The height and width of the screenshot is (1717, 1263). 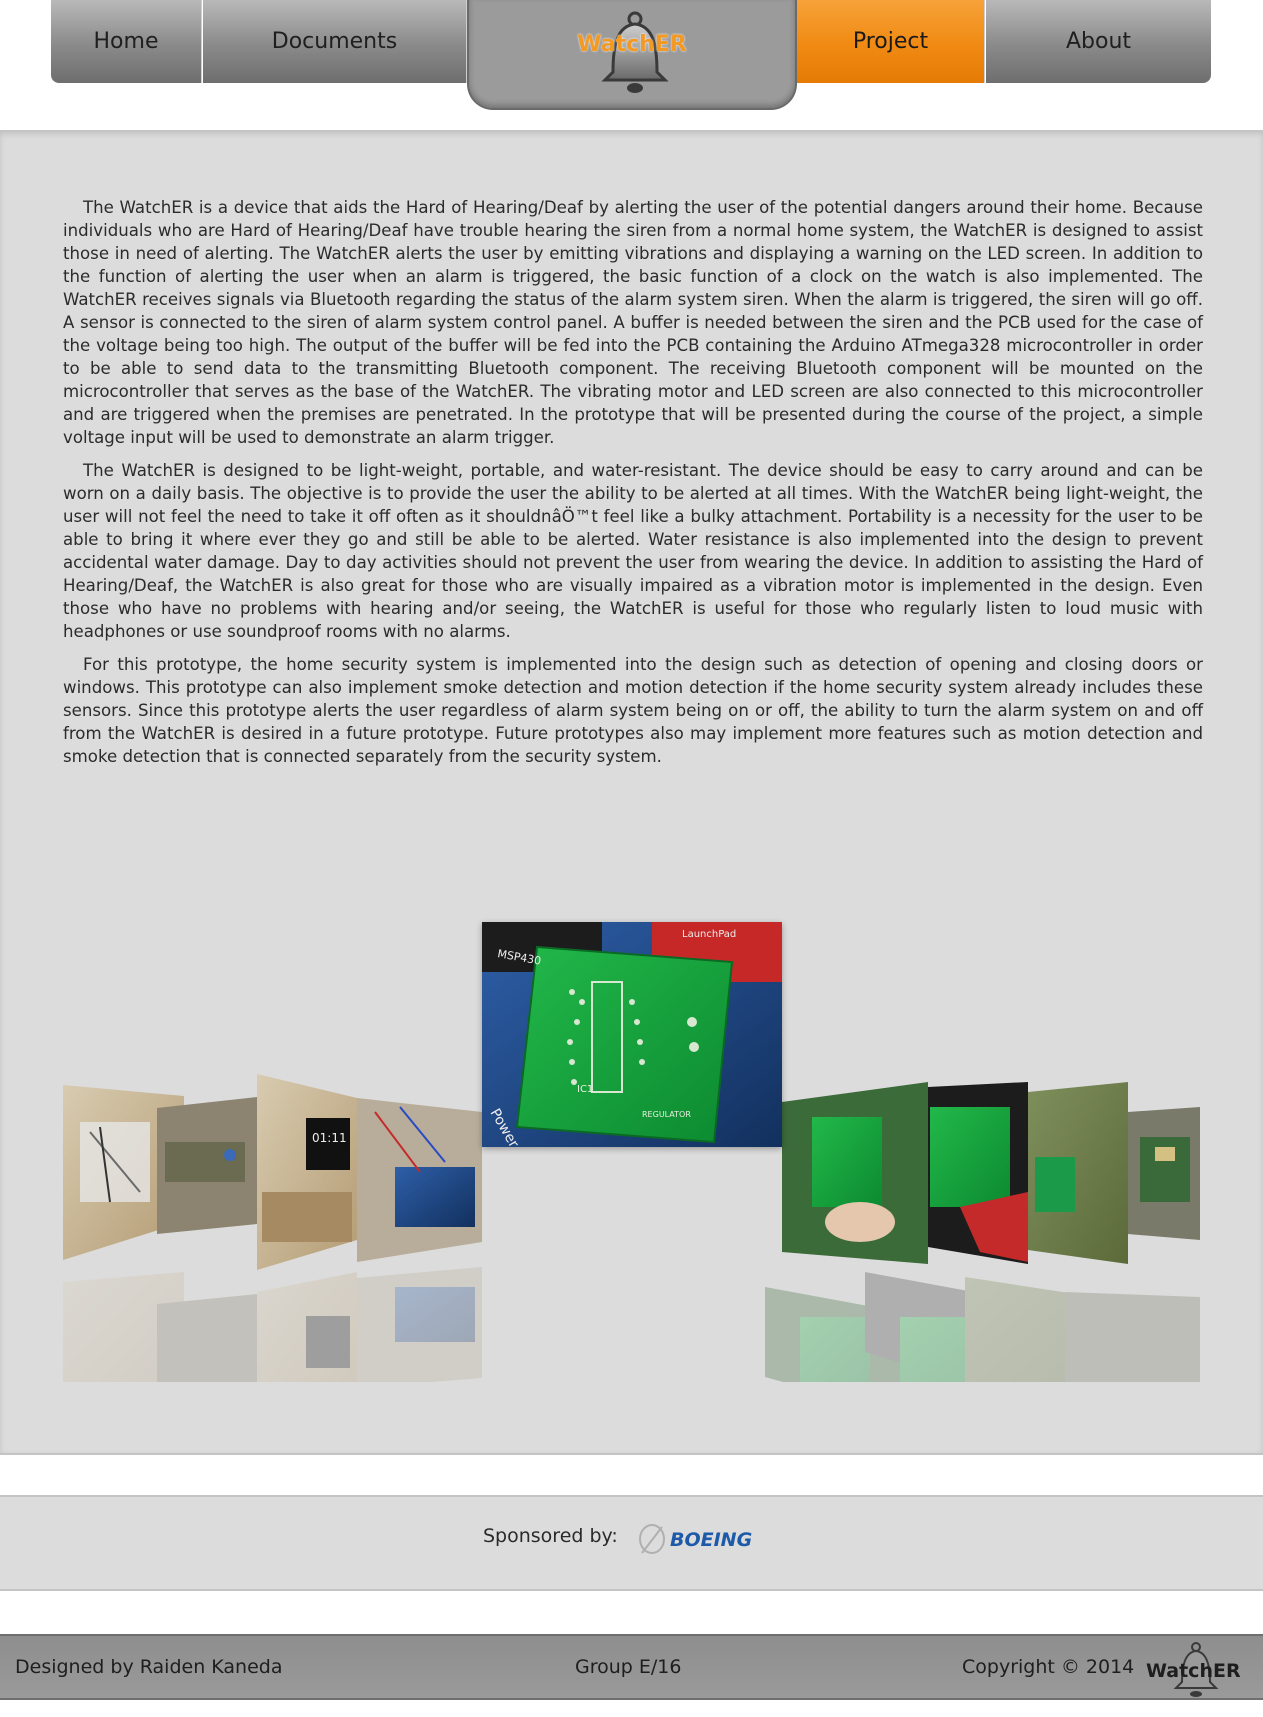 I want to click on board-label: IC1, so click(x=585, y=1089).